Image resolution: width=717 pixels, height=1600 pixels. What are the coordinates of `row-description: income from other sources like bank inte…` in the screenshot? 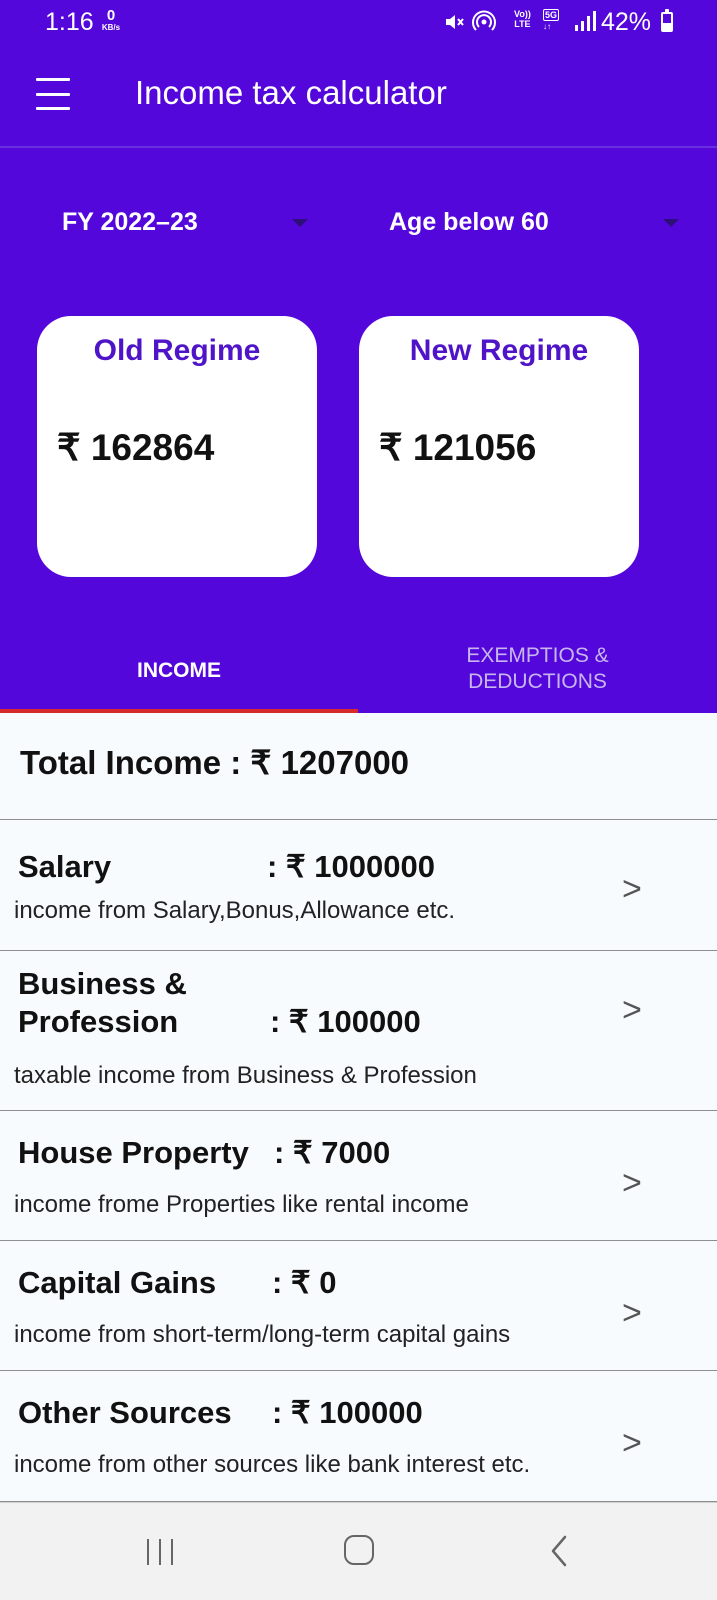 It's located at (272, 1464).